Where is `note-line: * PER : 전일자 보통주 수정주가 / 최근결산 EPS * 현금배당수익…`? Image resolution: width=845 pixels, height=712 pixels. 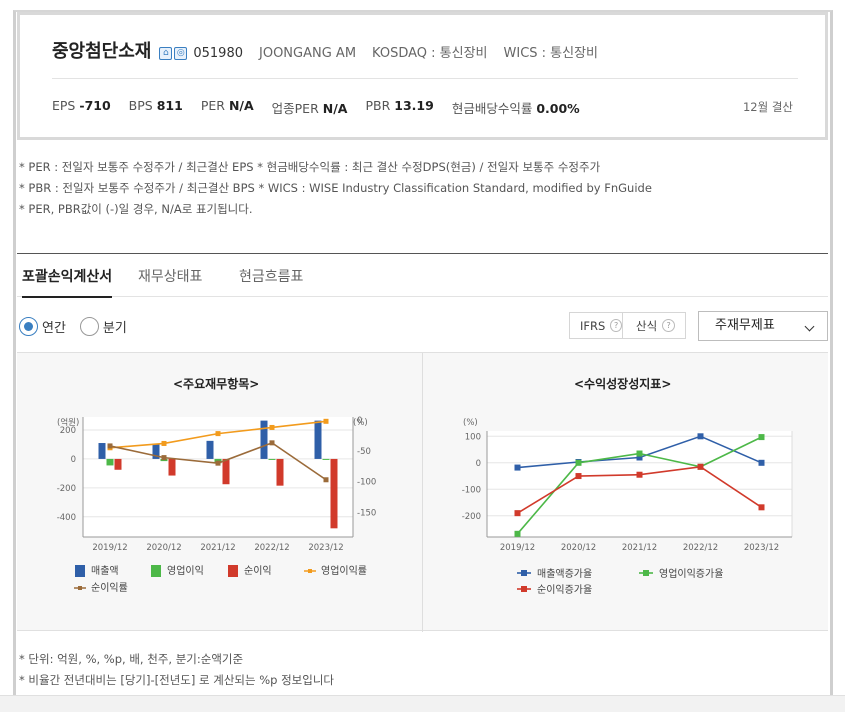 note-line: * PER : 전일자 보통주 수정주가 / 최근결산 EPS * 현금배당수익… is located at coordinates (310, 167).